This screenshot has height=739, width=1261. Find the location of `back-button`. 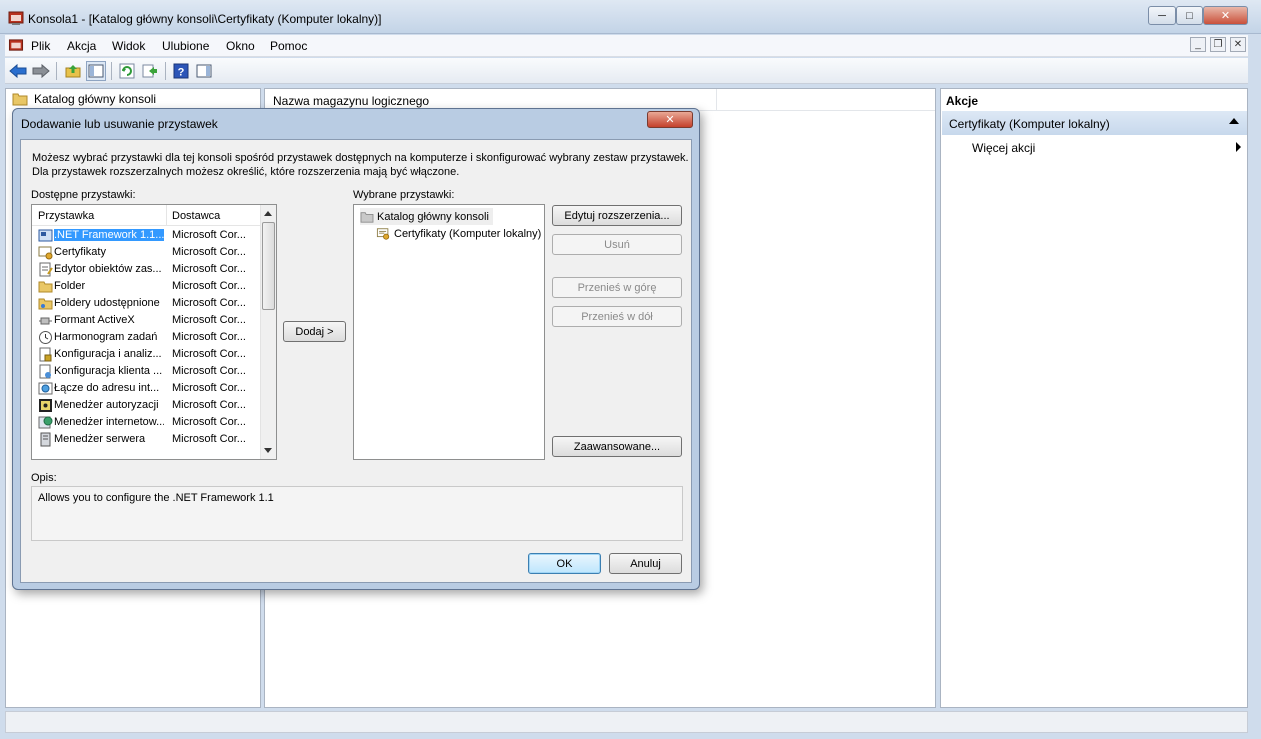

back-button is located at coordinates (18, 71).